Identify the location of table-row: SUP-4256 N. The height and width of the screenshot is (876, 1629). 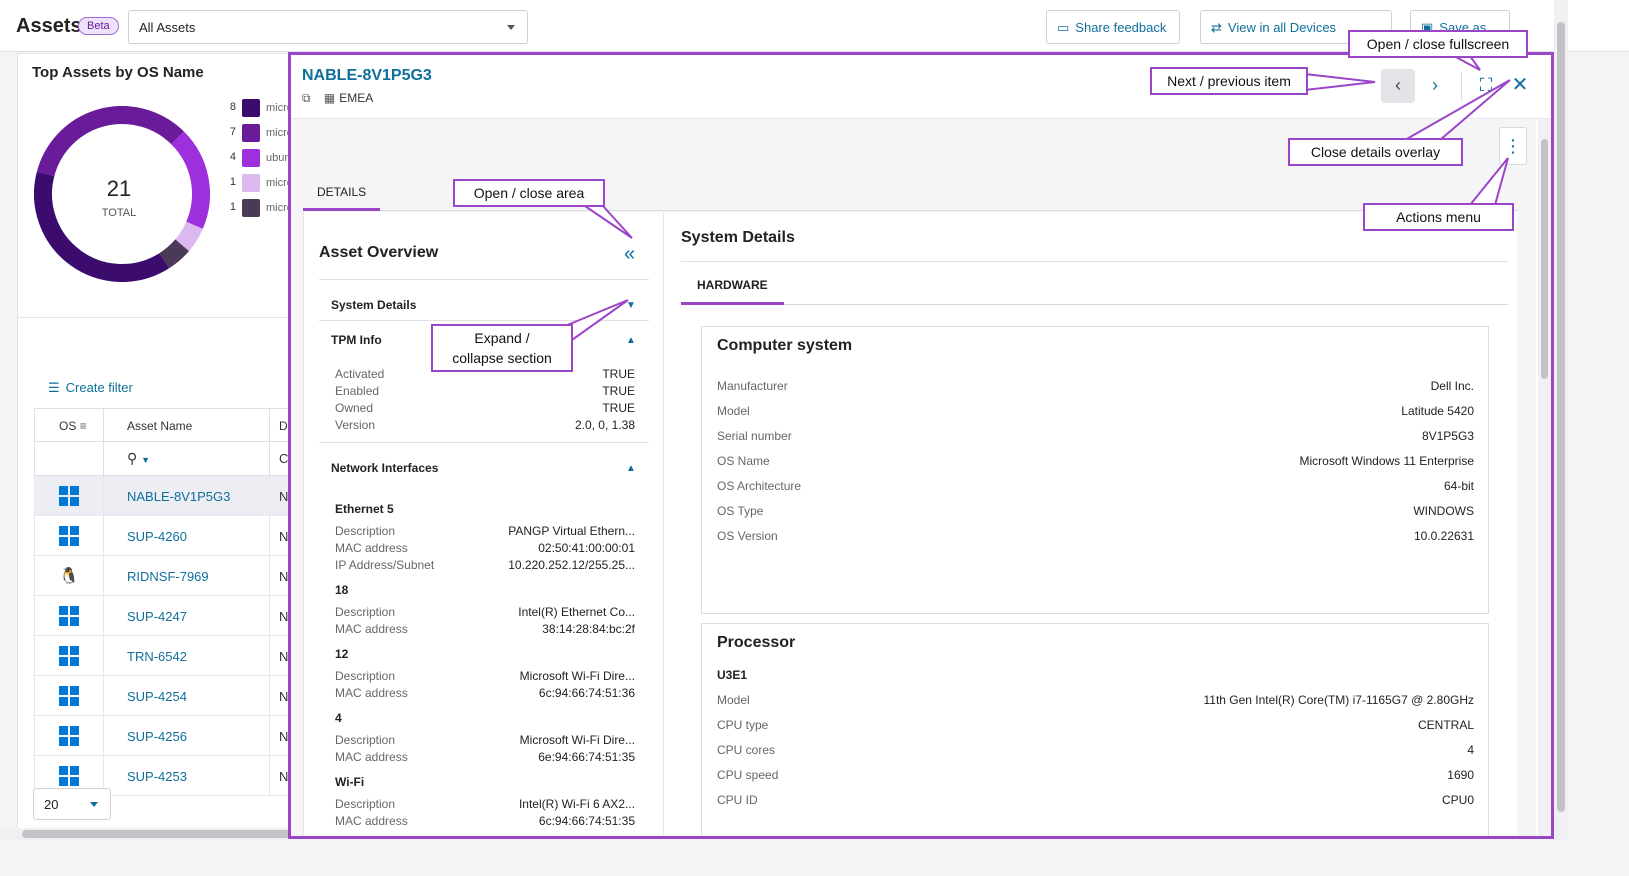
(162, 736).